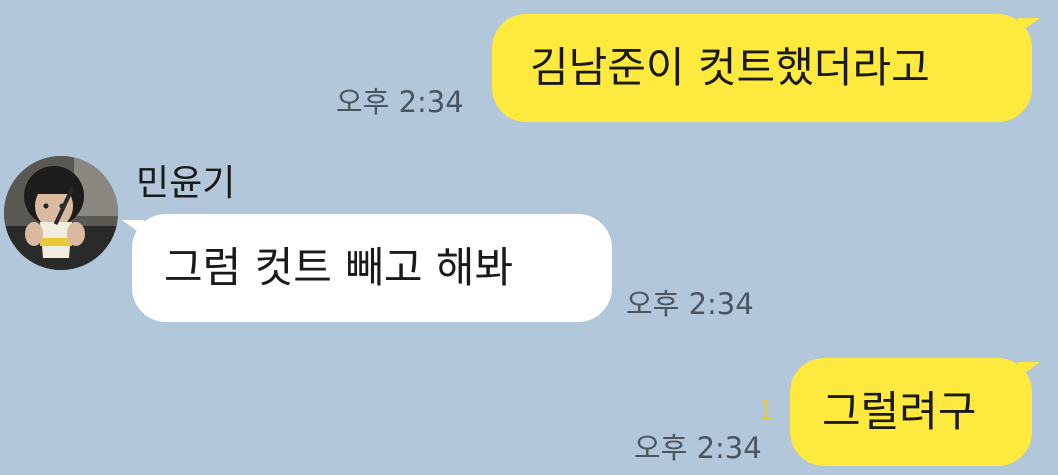  I want to click on message-bubble: 그럴려구, so click(911, 412).